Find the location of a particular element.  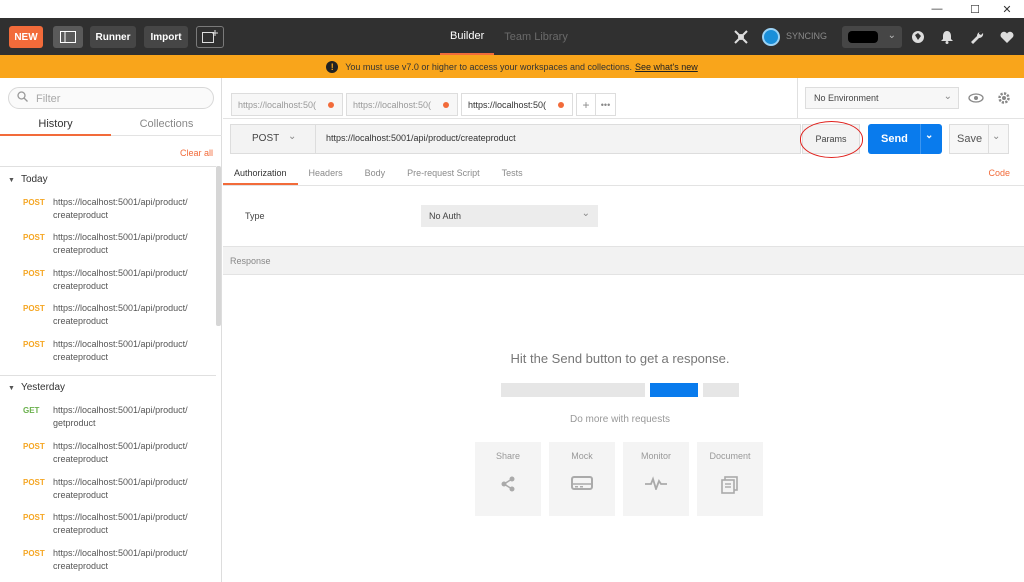

more-tabs-button: ••• is located at coordinates (606, 104).